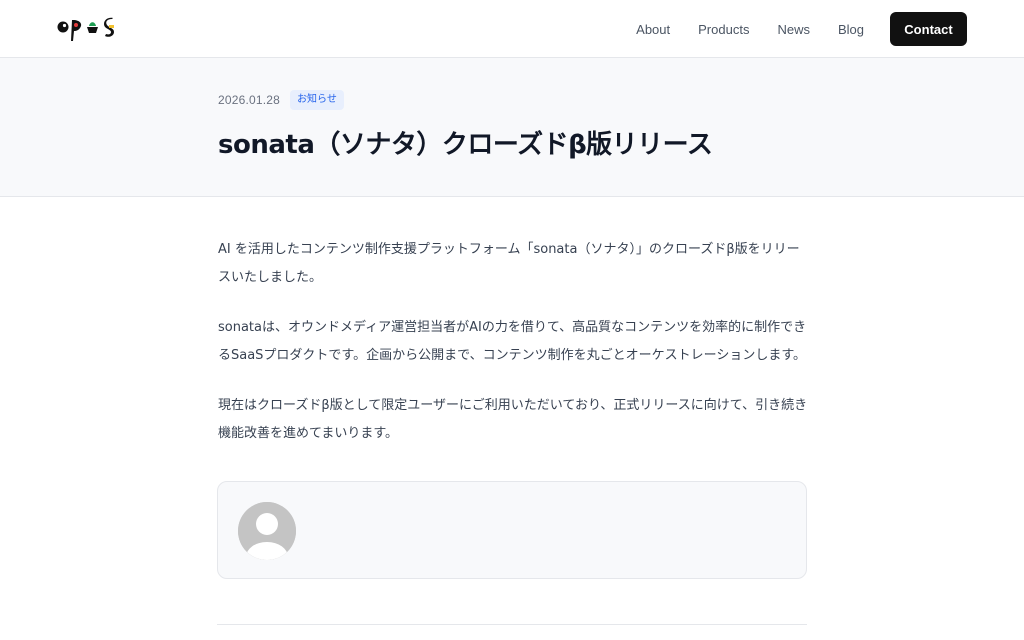  I want to click on nav-news: News, so click(793, 29).